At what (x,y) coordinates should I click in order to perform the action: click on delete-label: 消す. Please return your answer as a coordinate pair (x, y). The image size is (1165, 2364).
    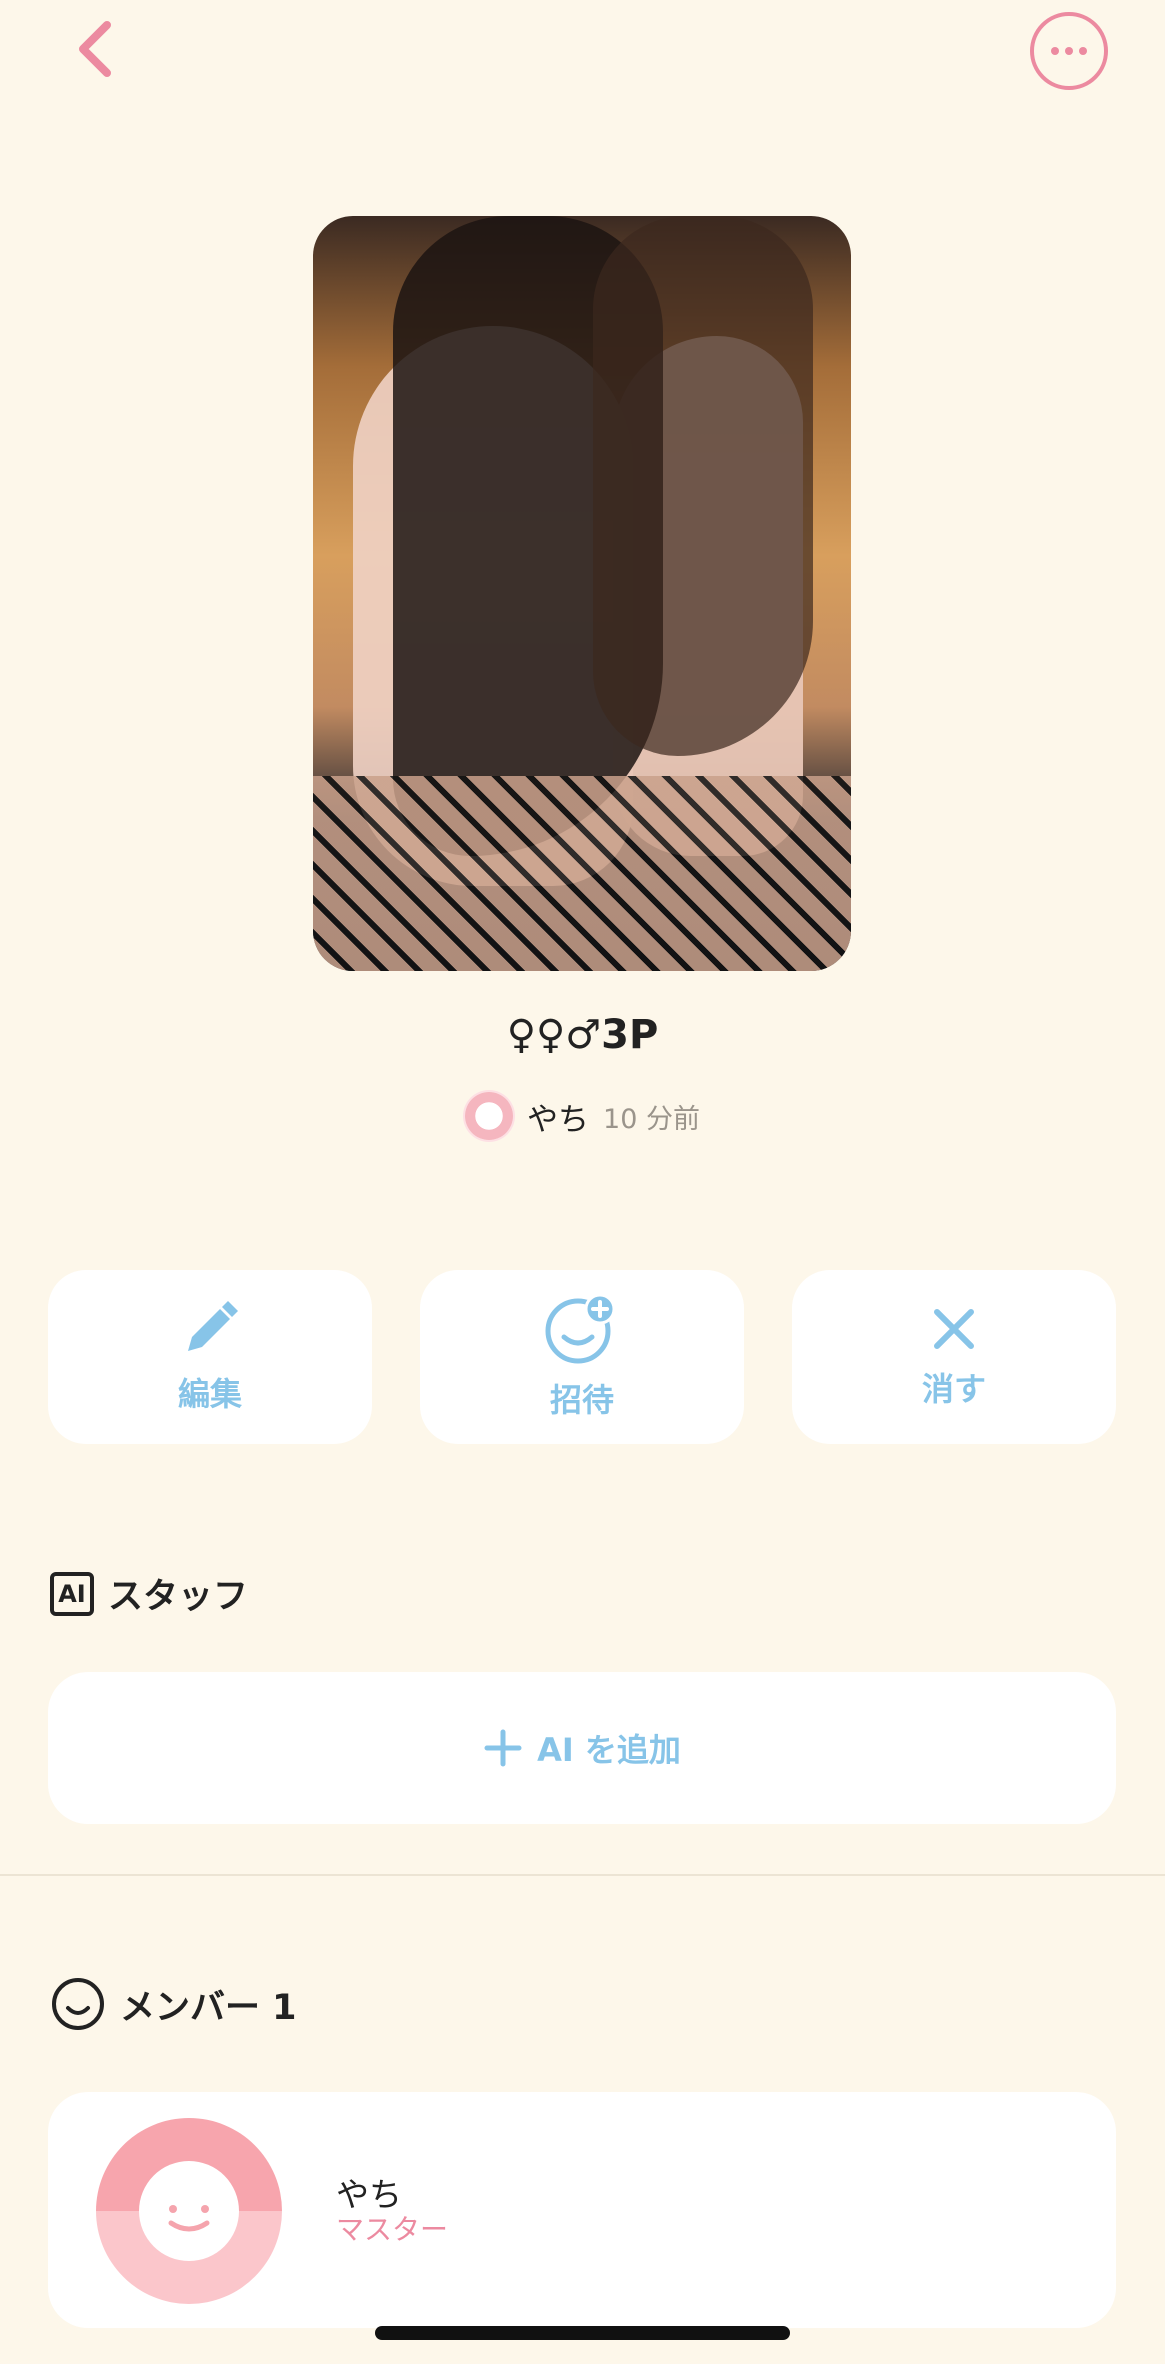
    Looking at the image, I should click on (953, 1389).